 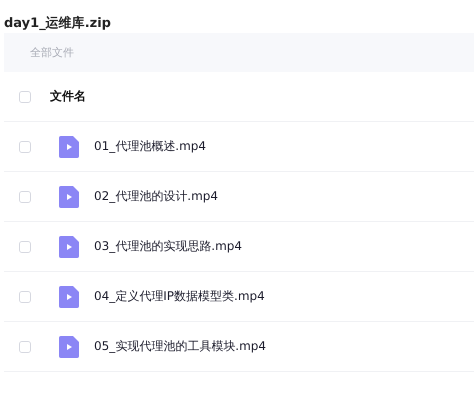 I want to click on file-name: 01_代理池概述.mp4, so click(x=150, y=146).